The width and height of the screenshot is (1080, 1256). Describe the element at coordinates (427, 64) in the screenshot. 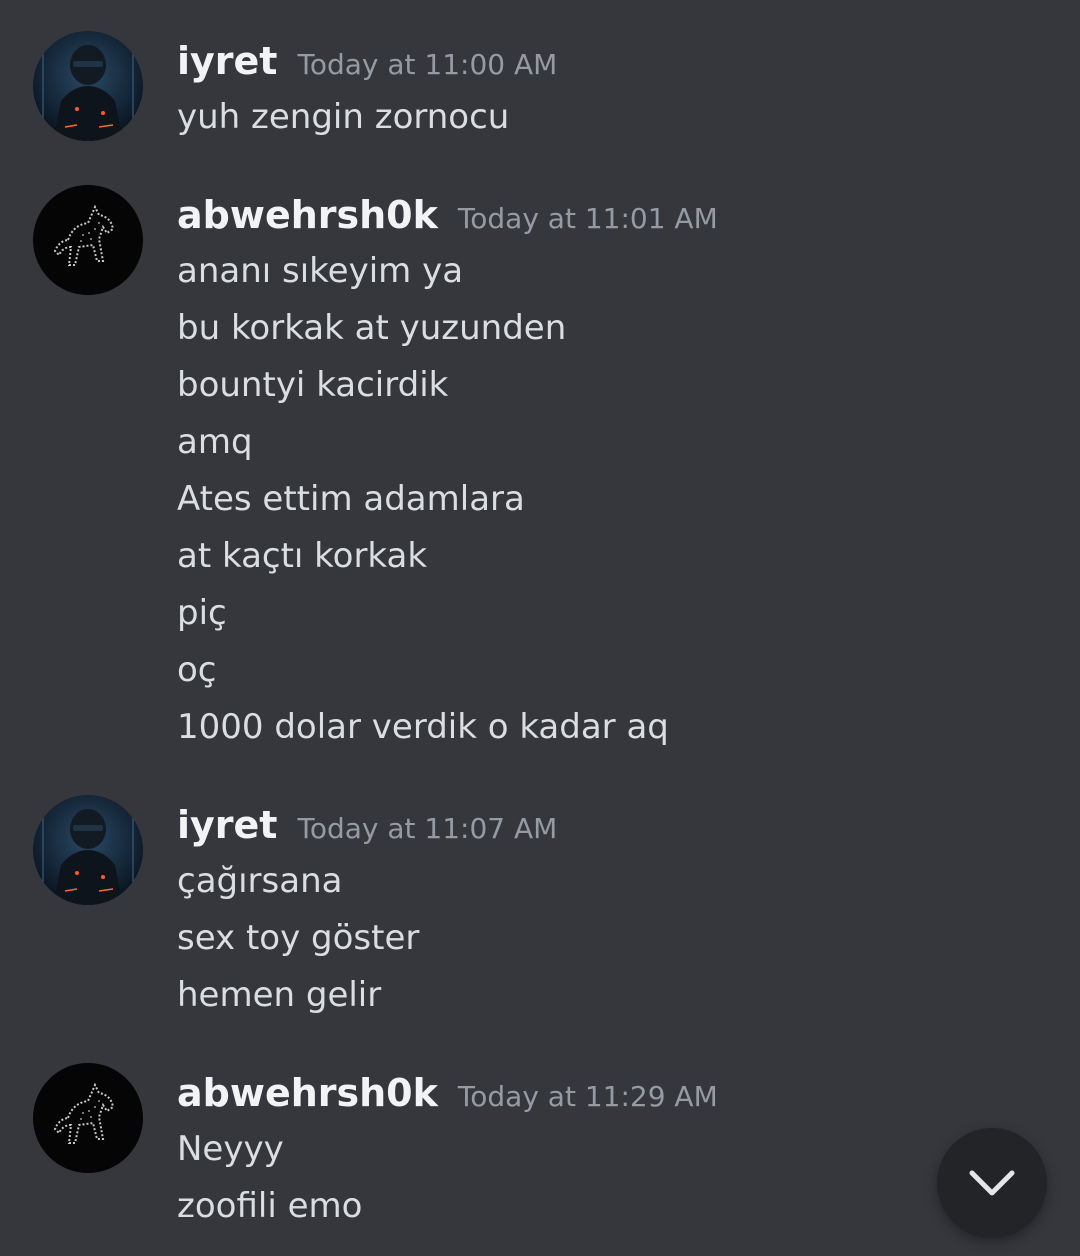

I see `timestamp: Today at 11:00 AM` at that location.